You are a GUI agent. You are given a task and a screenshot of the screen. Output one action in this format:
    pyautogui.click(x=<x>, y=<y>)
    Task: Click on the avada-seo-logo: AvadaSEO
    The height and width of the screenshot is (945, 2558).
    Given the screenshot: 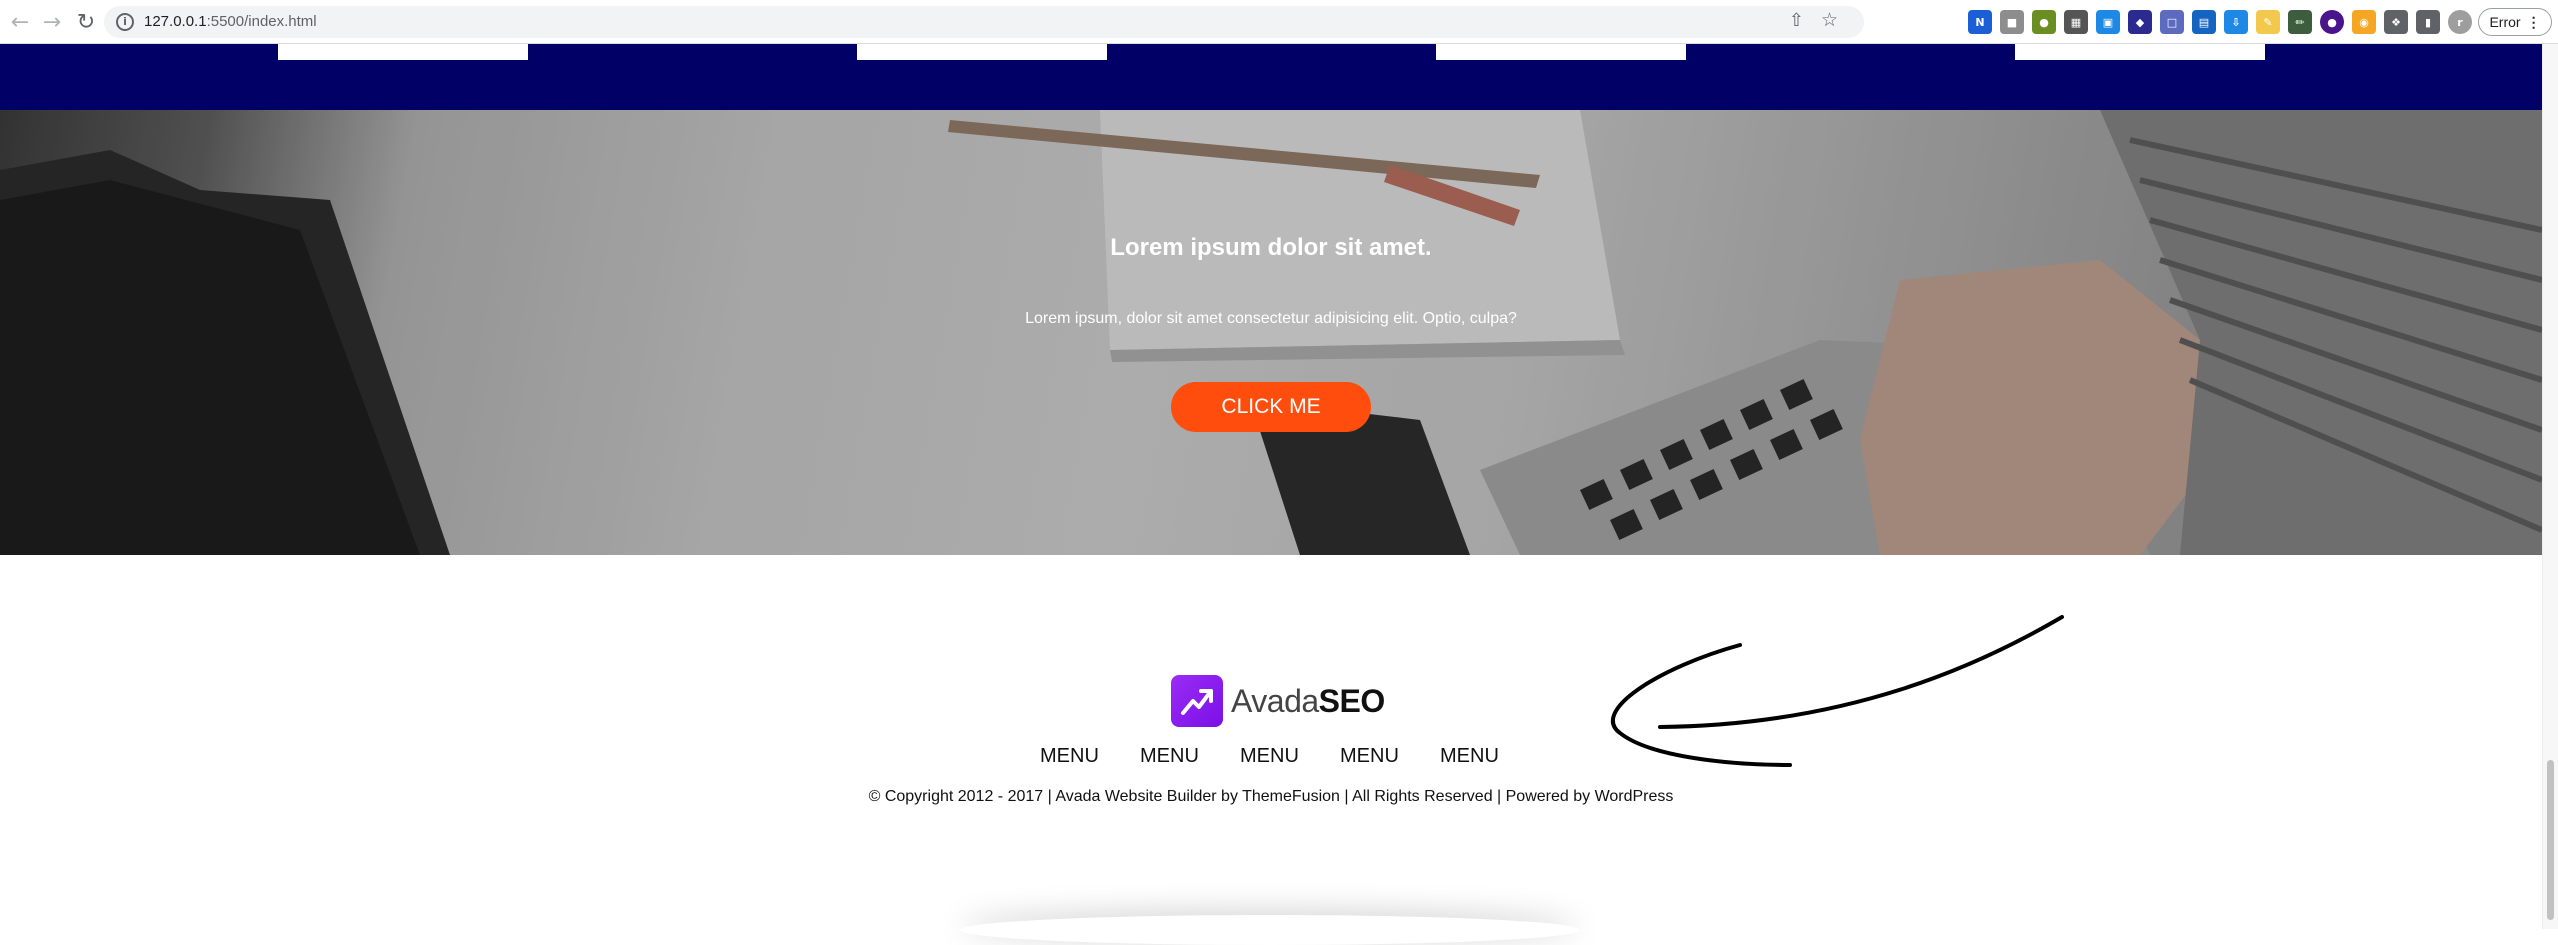 What is the action you would take?
    pyautogui.click(x=1278, y=701)
    